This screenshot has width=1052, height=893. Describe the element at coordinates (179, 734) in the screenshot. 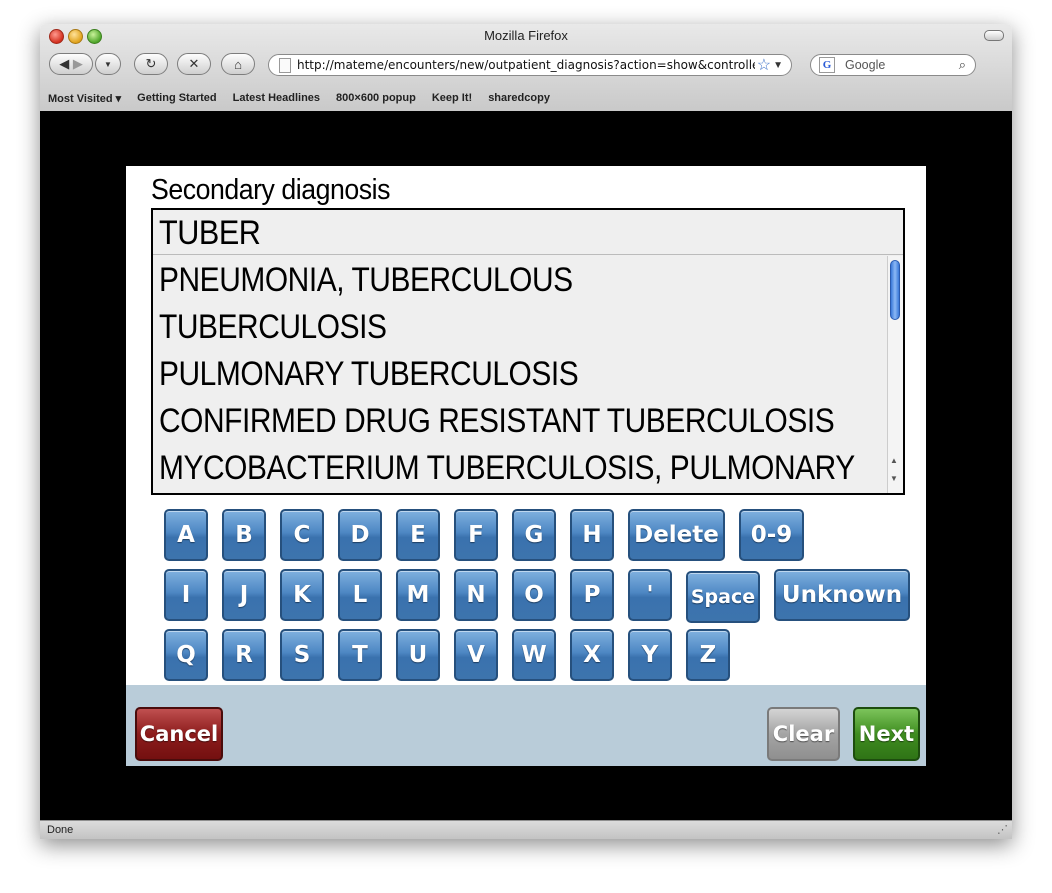

I see `cancel-button: Cancel` at that location.